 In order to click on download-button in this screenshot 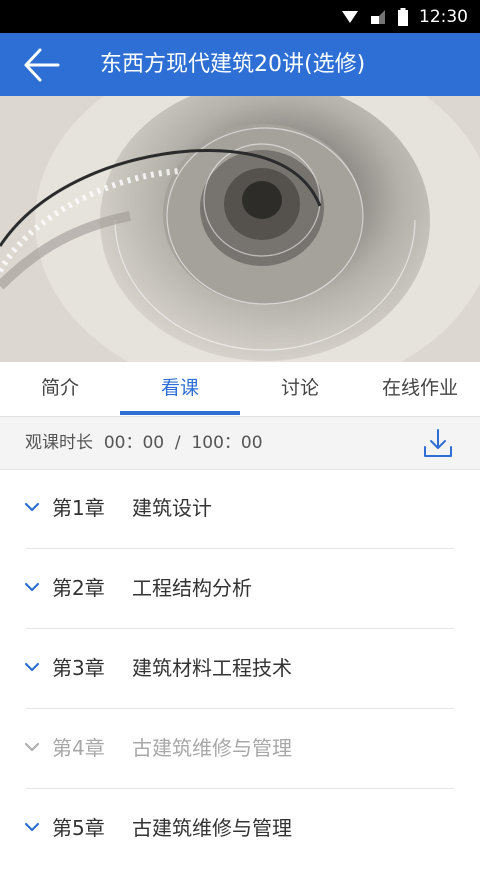, I will do `click(438, 443)`.